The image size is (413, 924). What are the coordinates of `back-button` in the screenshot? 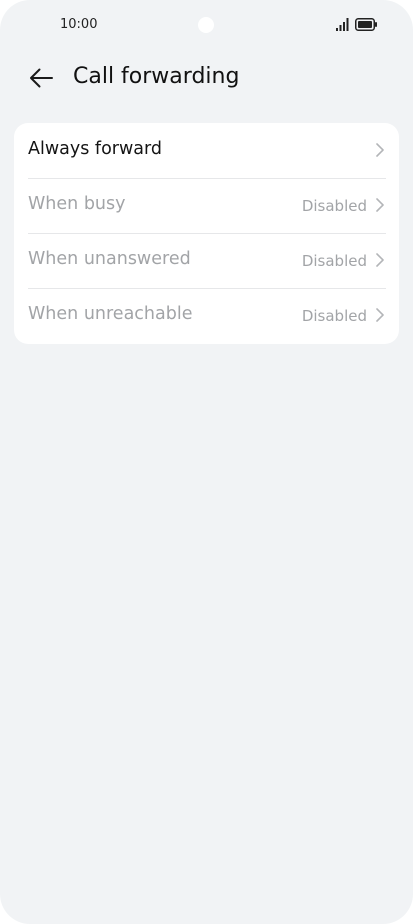 It's located at (41, 78).